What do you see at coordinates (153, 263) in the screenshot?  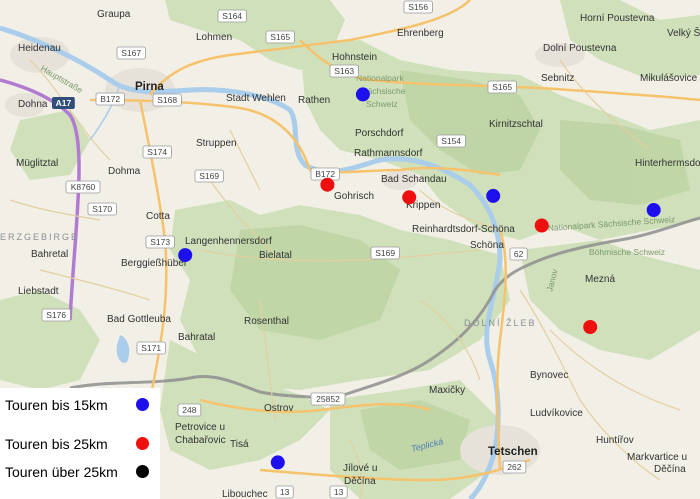 I see `place-label: Berggießhübel` at bounding box center [153, 263].